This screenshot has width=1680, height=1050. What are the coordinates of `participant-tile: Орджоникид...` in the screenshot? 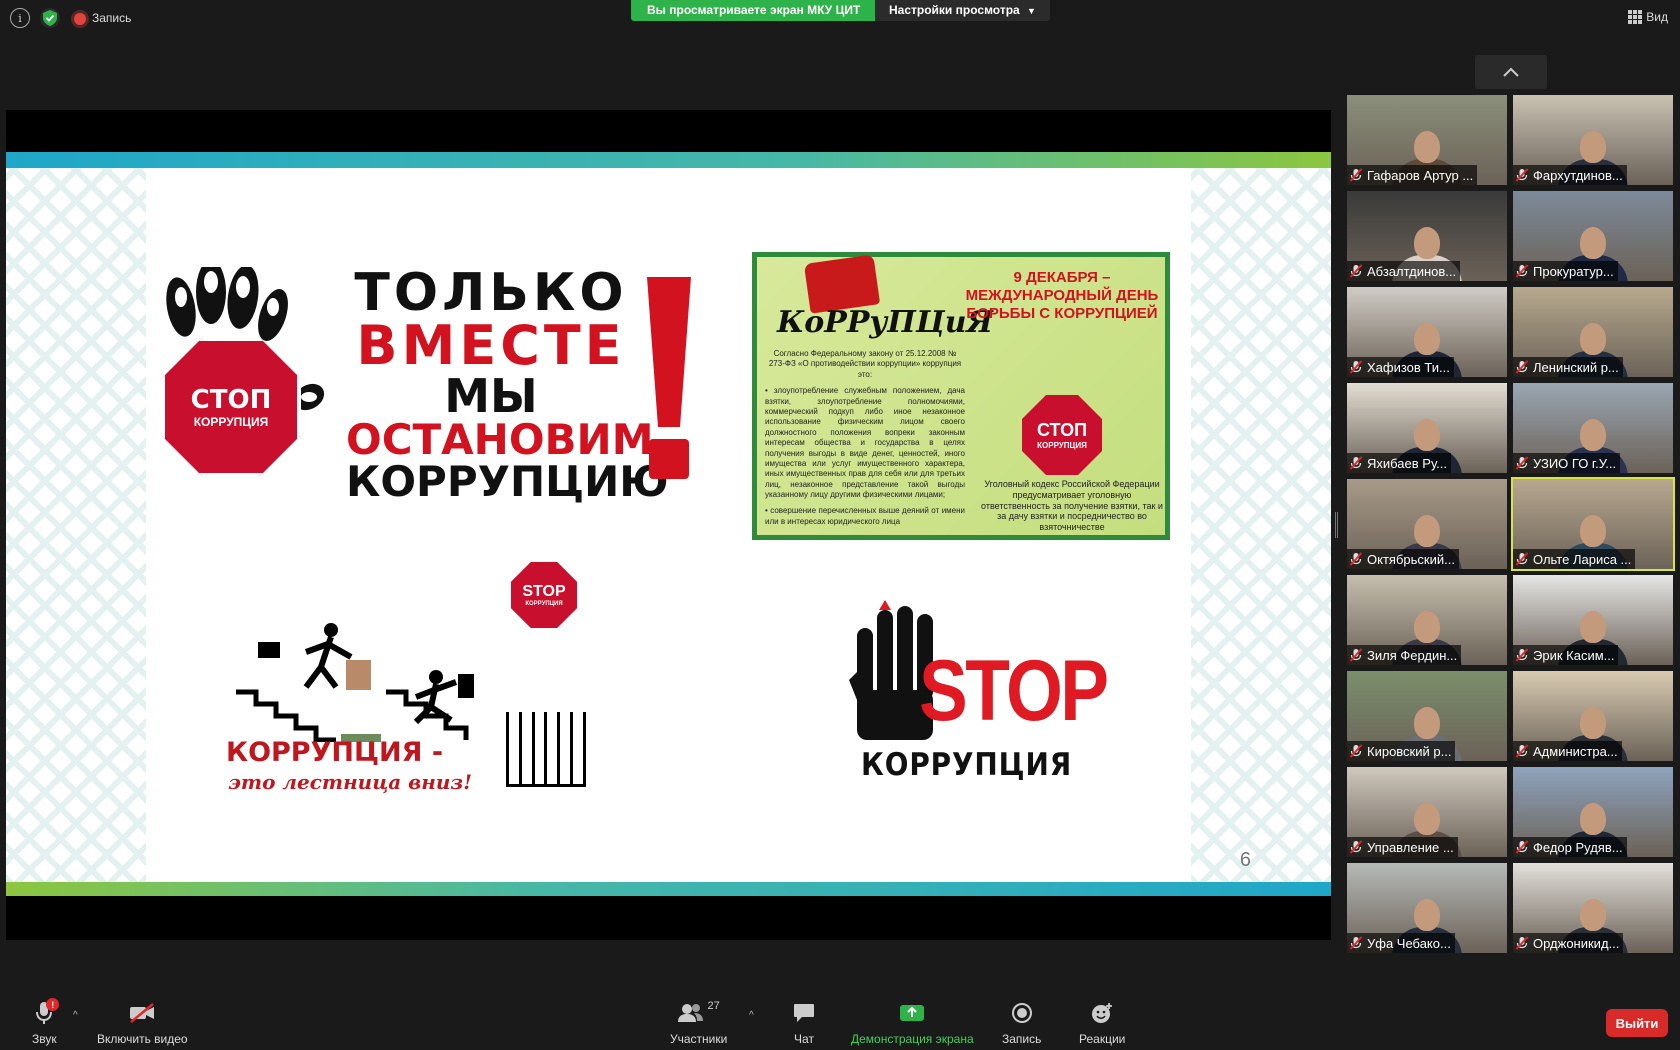 It's located at (1593, 908).